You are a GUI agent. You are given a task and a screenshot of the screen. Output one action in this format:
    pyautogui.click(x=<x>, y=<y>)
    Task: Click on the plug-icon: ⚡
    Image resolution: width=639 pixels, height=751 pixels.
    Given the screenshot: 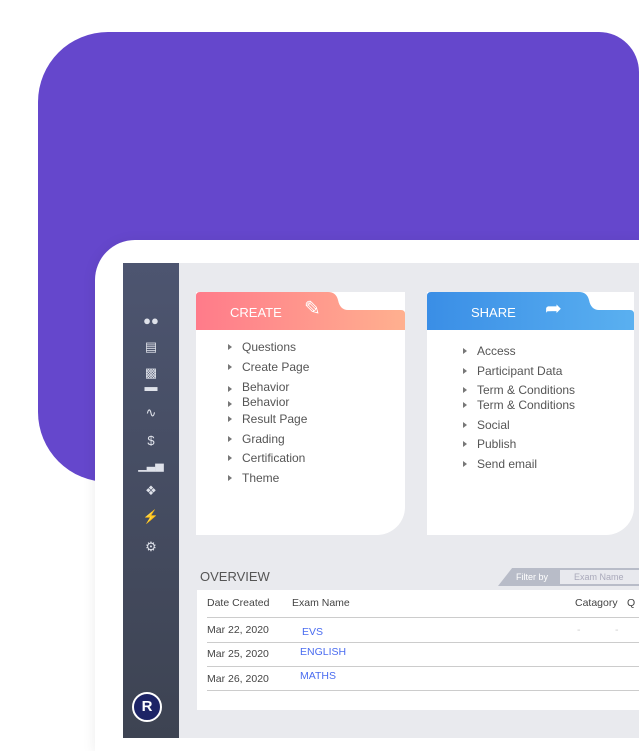 What is the action you would take?
    pyautogui.click(x=151, y=517)
    